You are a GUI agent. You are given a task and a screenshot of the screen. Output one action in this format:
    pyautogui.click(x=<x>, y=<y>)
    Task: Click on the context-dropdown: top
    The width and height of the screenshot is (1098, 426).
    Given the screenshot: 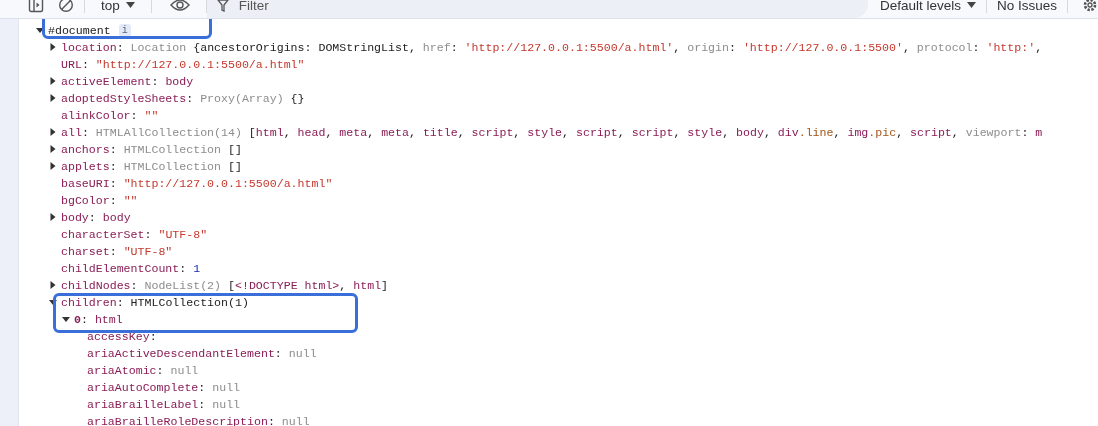 What is the action you would take?
    pyautogui.click(x=118, y=6)
    